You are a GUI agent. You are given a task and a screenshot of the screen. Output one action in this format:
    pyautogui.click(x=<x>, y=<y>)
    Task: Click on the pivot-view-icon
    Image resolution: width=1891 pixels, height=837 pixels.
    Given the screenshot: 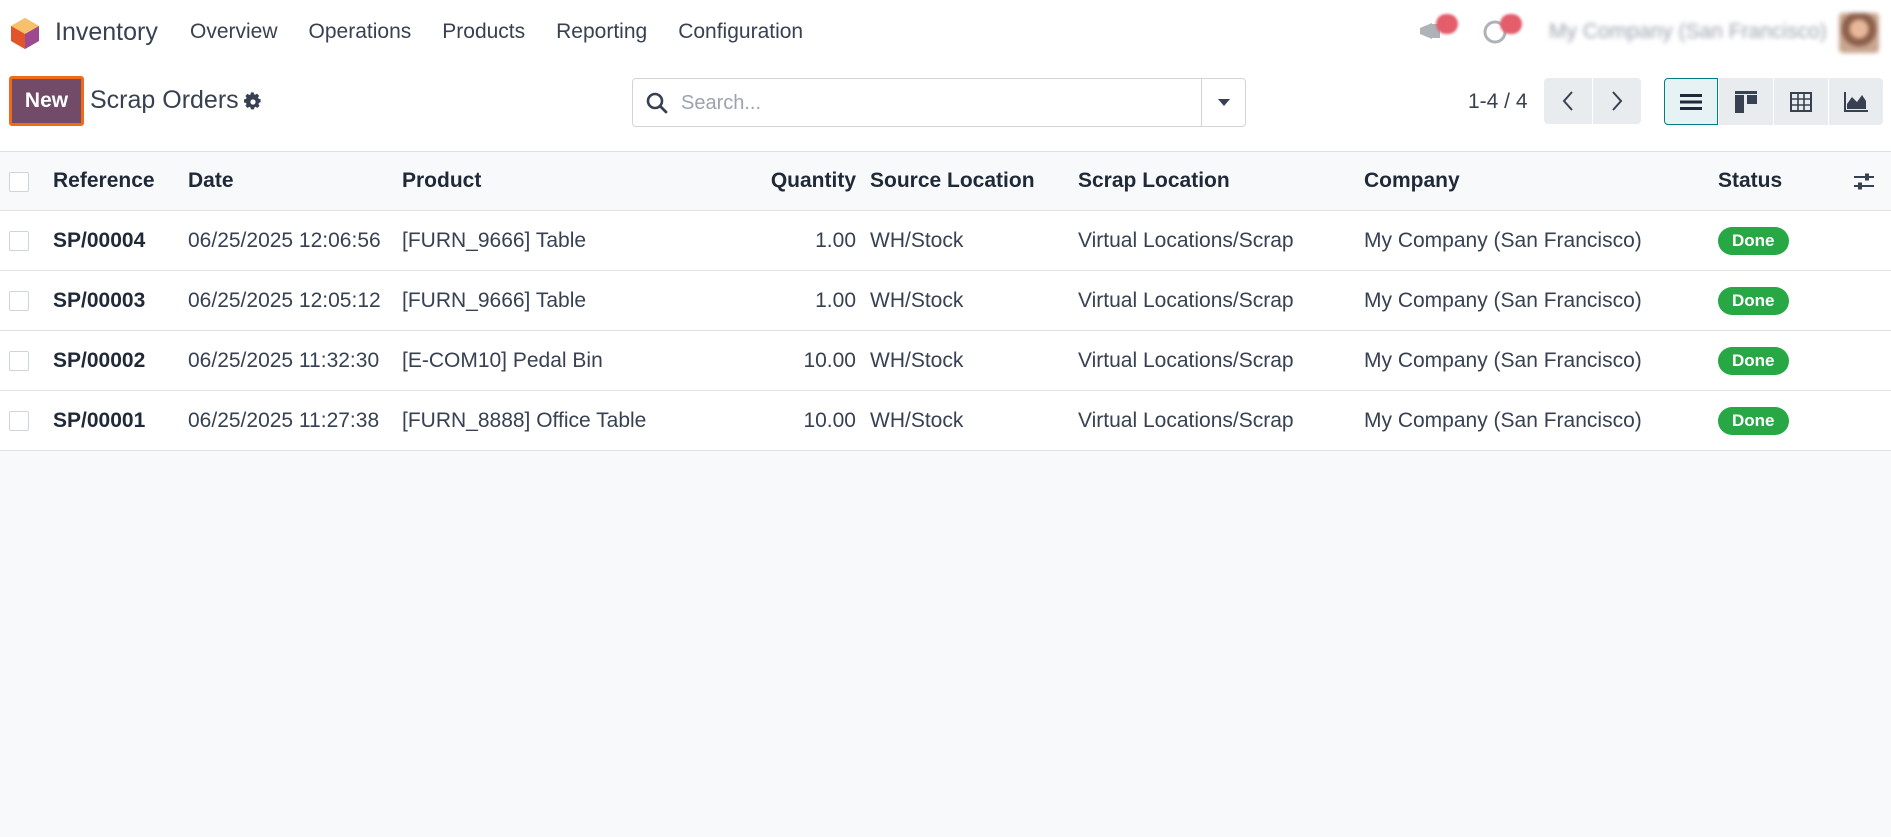 What is the action you would take?
    pyautogui.click(x=1801, y=101)
    